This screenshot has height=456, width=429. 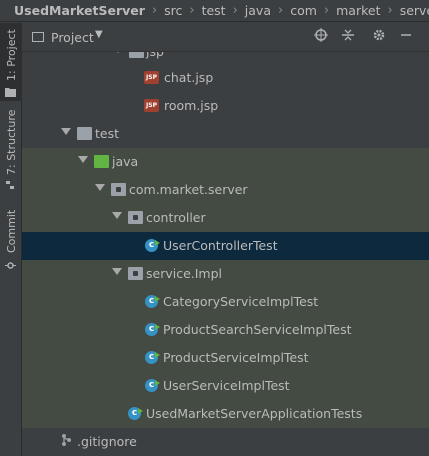 I want to click on tool-window-strip: 1: Project 7: Structure Commit, so click(x=11, y=239).